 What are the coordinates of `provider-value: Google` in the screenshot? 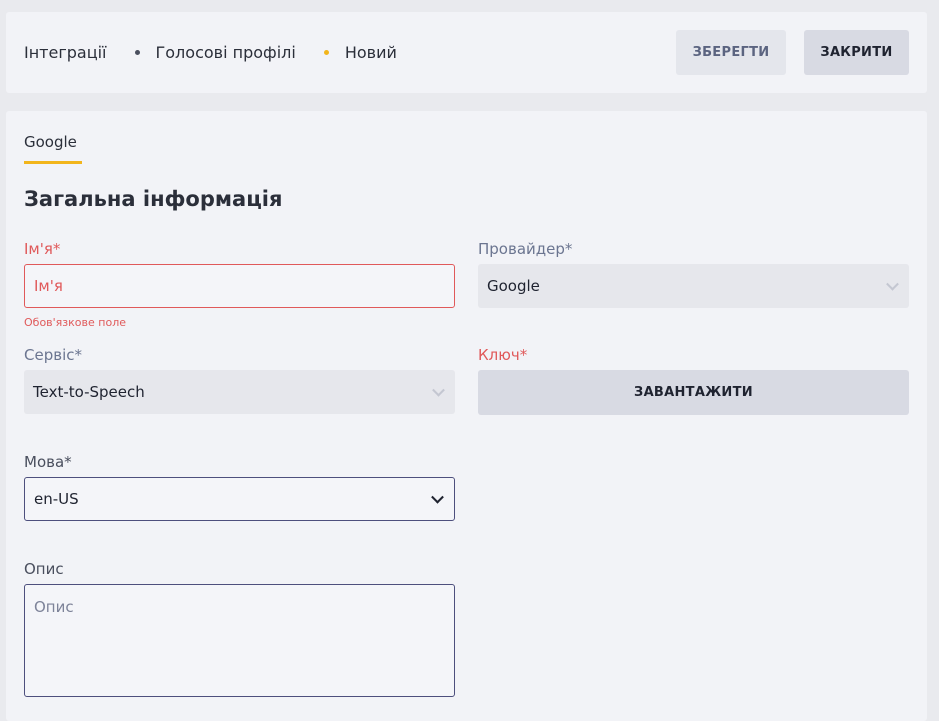 It's located at (513, 286).